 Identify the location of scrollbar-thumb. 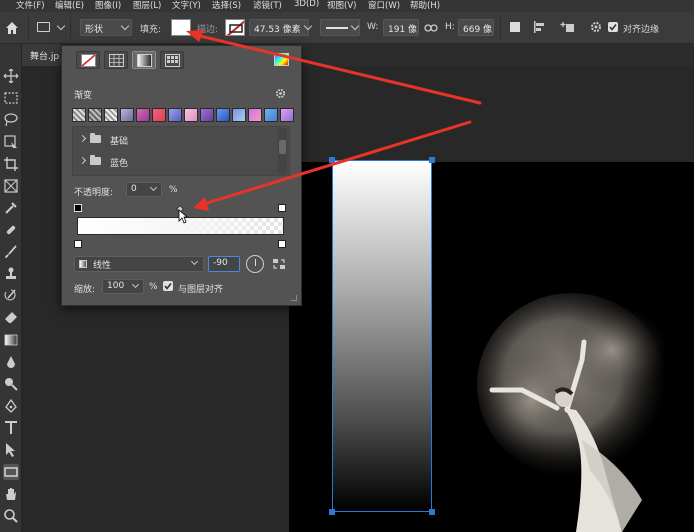
(282, 147).